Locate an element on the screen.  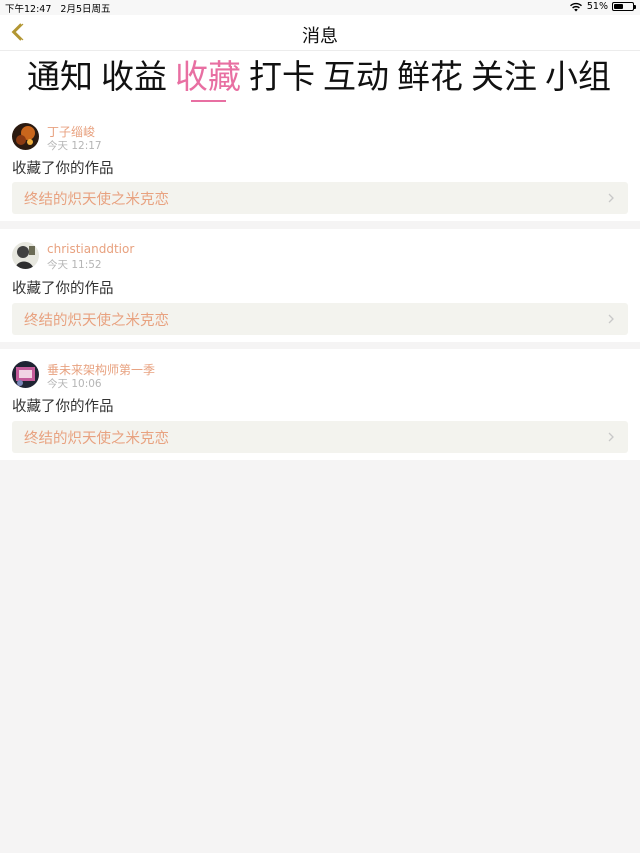
timestamp: 今天 11:52 is located at coordinates (74, 265).